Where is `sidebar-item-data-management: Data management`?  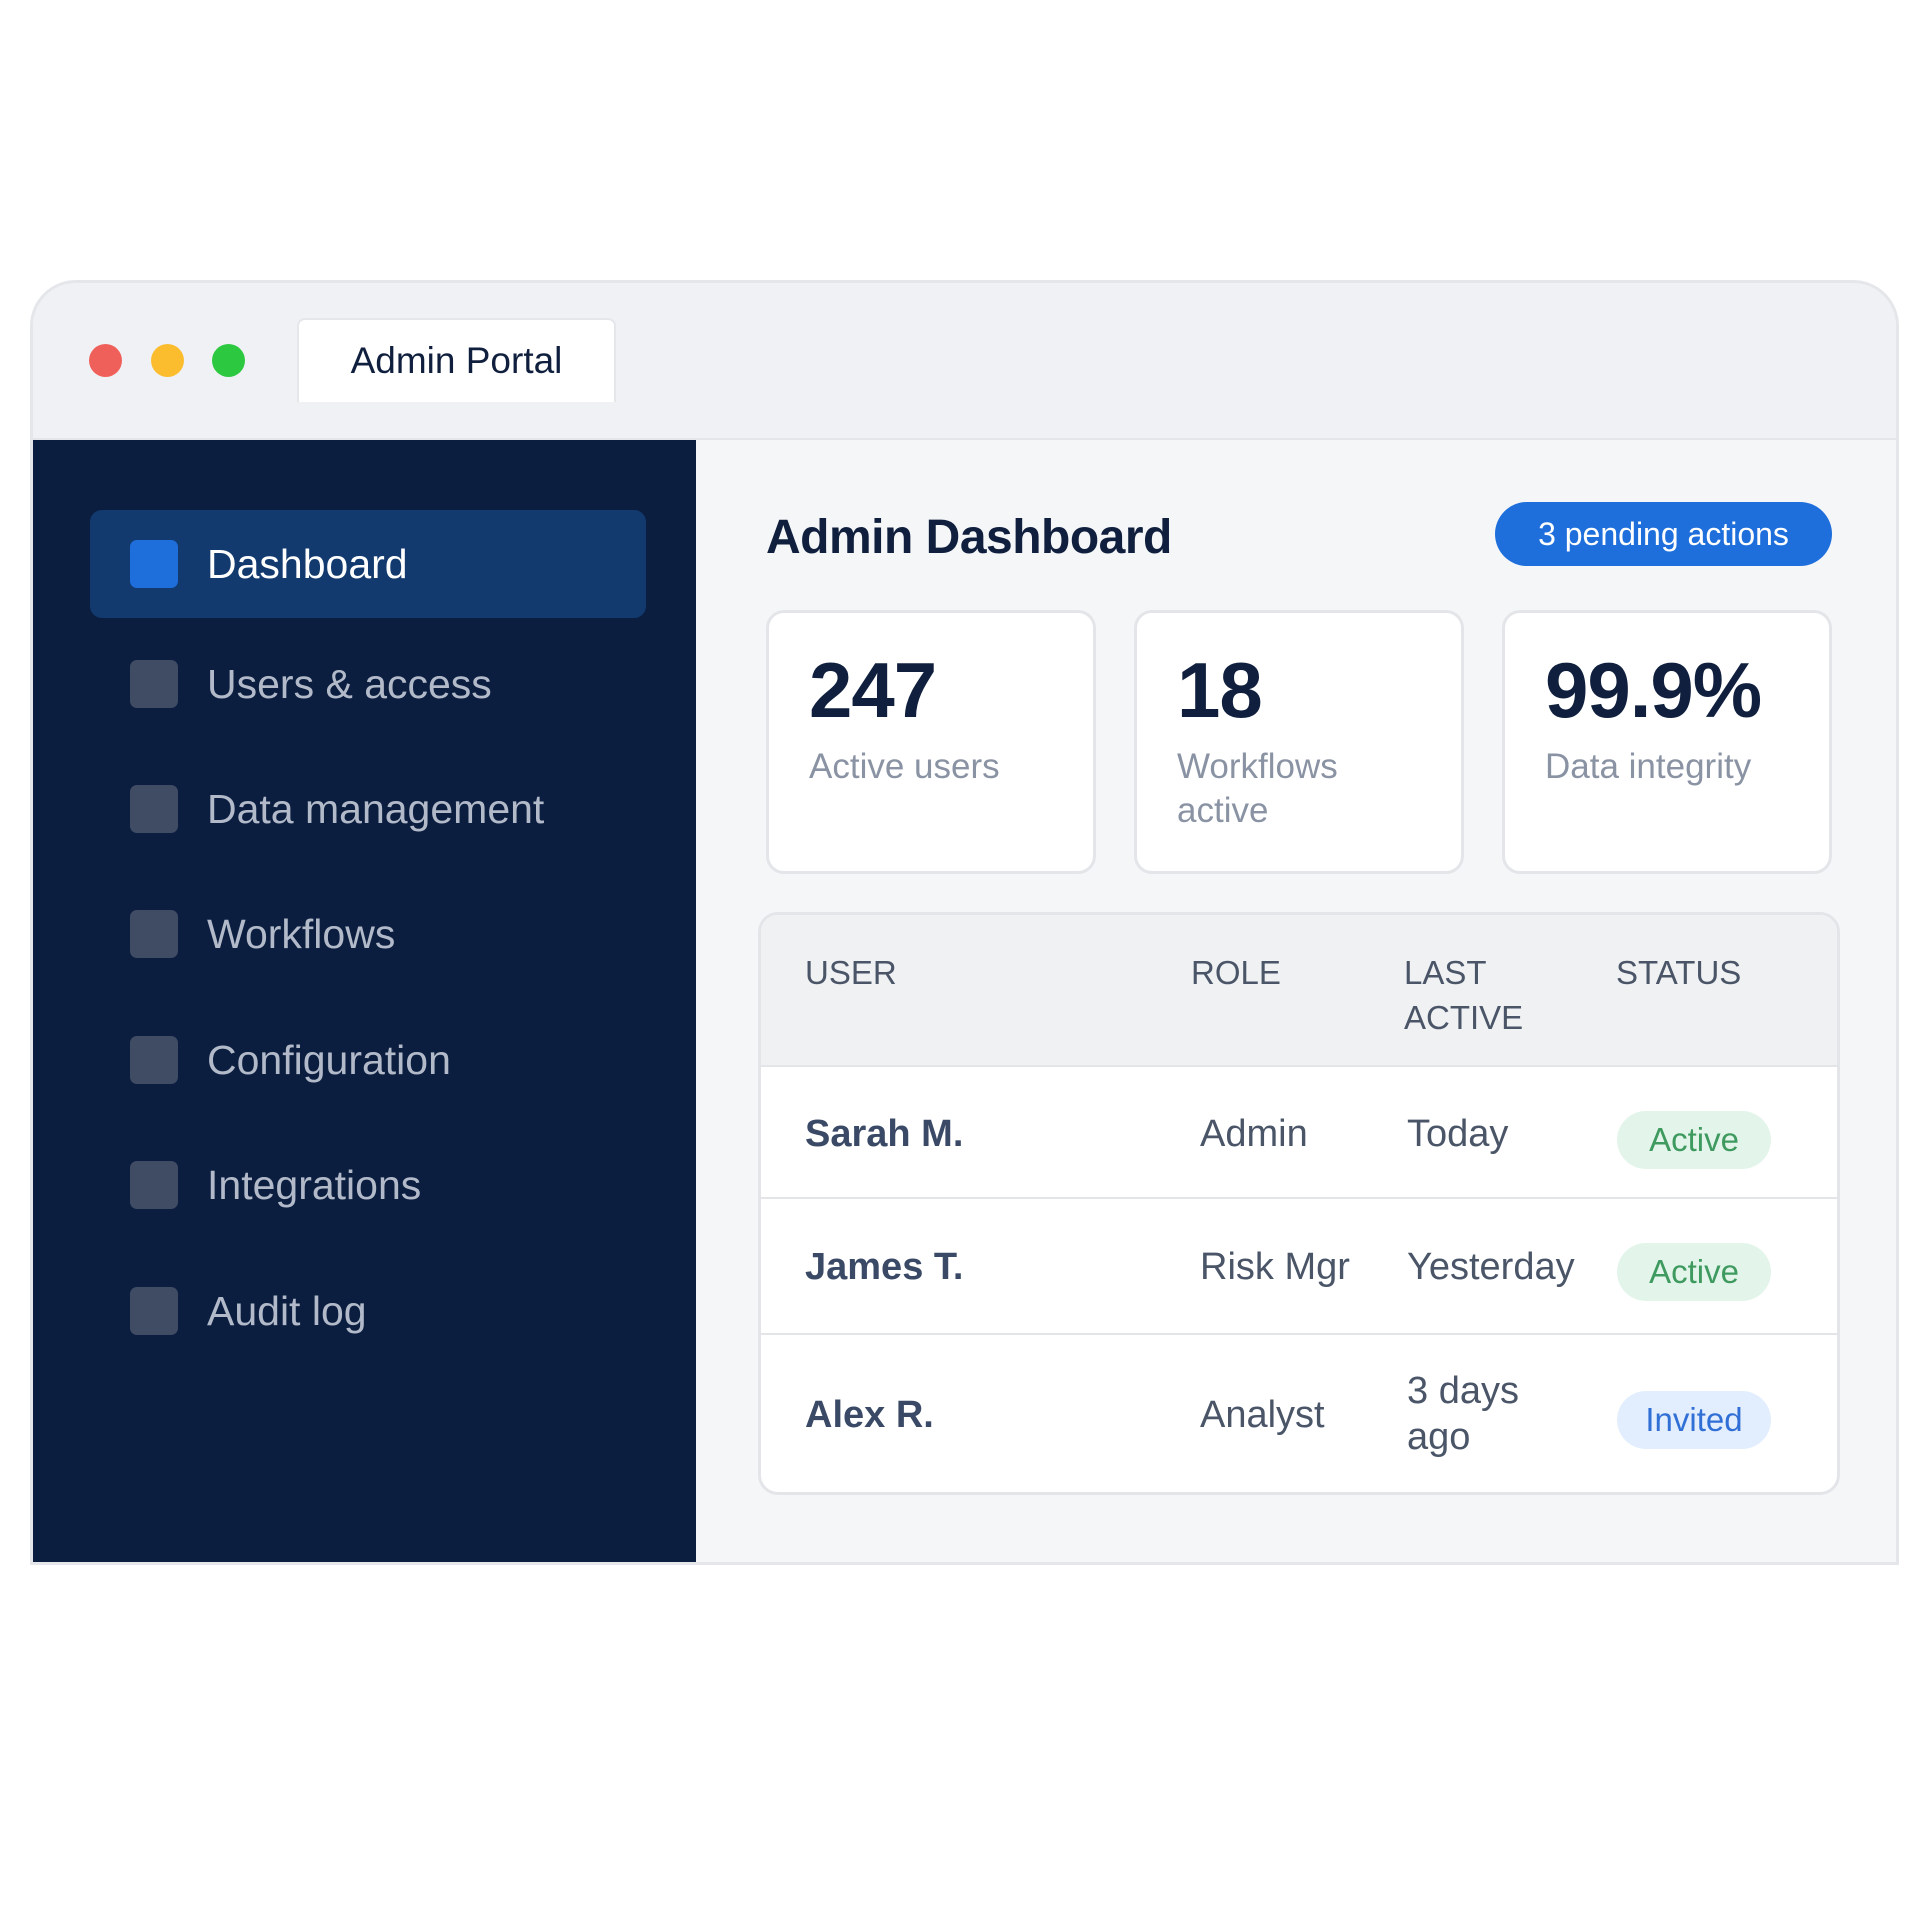
sidebar-item-data-management: Data management is located at coordinates (368, 809).